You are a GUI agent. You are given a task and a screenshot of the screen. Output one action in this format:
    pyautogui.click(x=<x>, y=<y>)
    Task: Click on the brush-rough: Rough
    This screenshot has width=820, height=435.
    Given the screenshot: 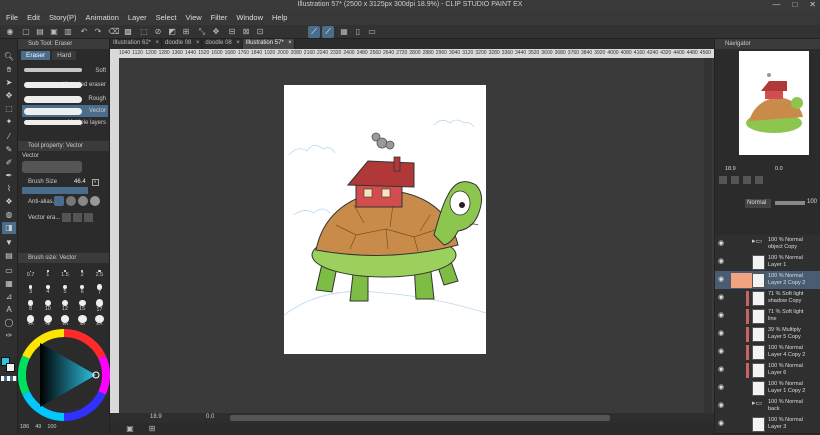 What is the action you would take?
    pyautogui.click(x=65, y=99)
    